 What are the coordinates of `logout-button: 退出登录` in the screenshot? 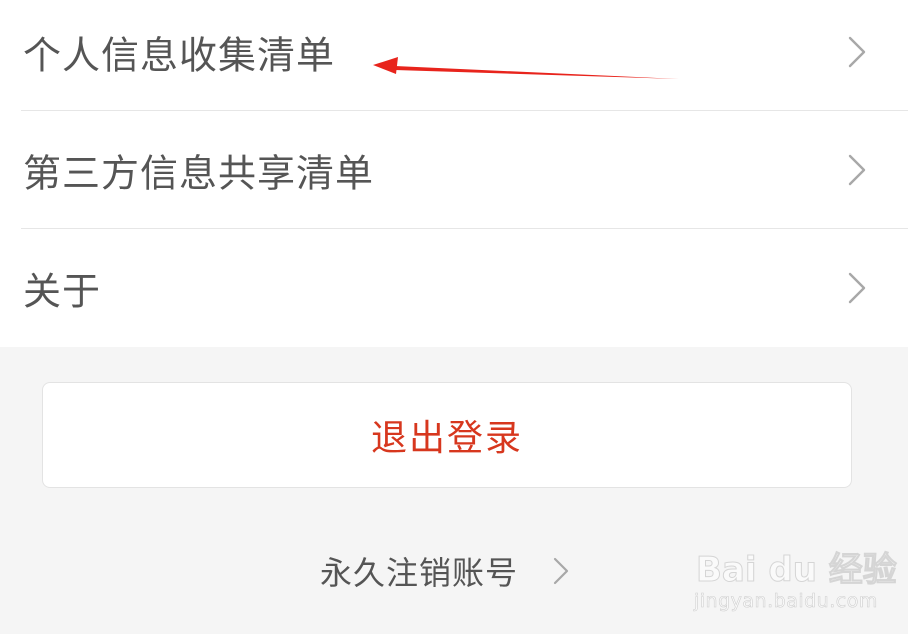 It's located at (447, 435).